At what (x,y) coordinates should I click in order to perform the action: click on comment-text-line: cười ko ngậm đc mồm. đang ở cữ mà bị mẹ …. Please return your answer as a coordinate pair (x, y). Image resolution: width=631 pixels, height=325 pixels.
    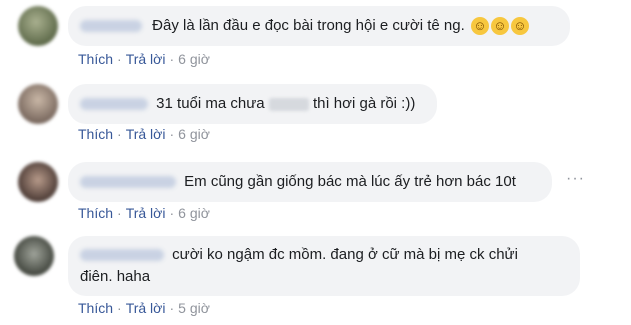
    Looking at the image, I should click on (345, 254).